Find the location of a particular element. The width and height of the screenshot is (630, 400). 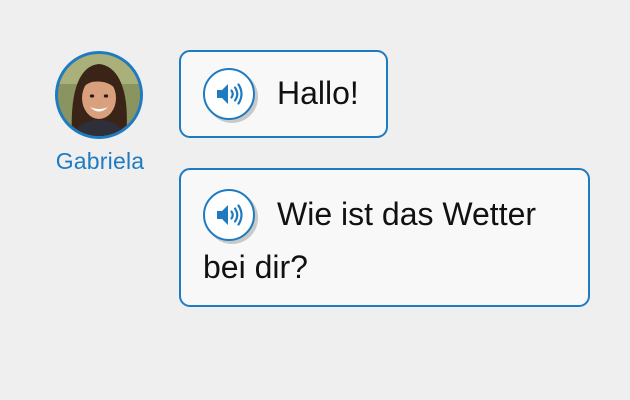

message-bubble: Hallo! is located at coordinates (283, 94).